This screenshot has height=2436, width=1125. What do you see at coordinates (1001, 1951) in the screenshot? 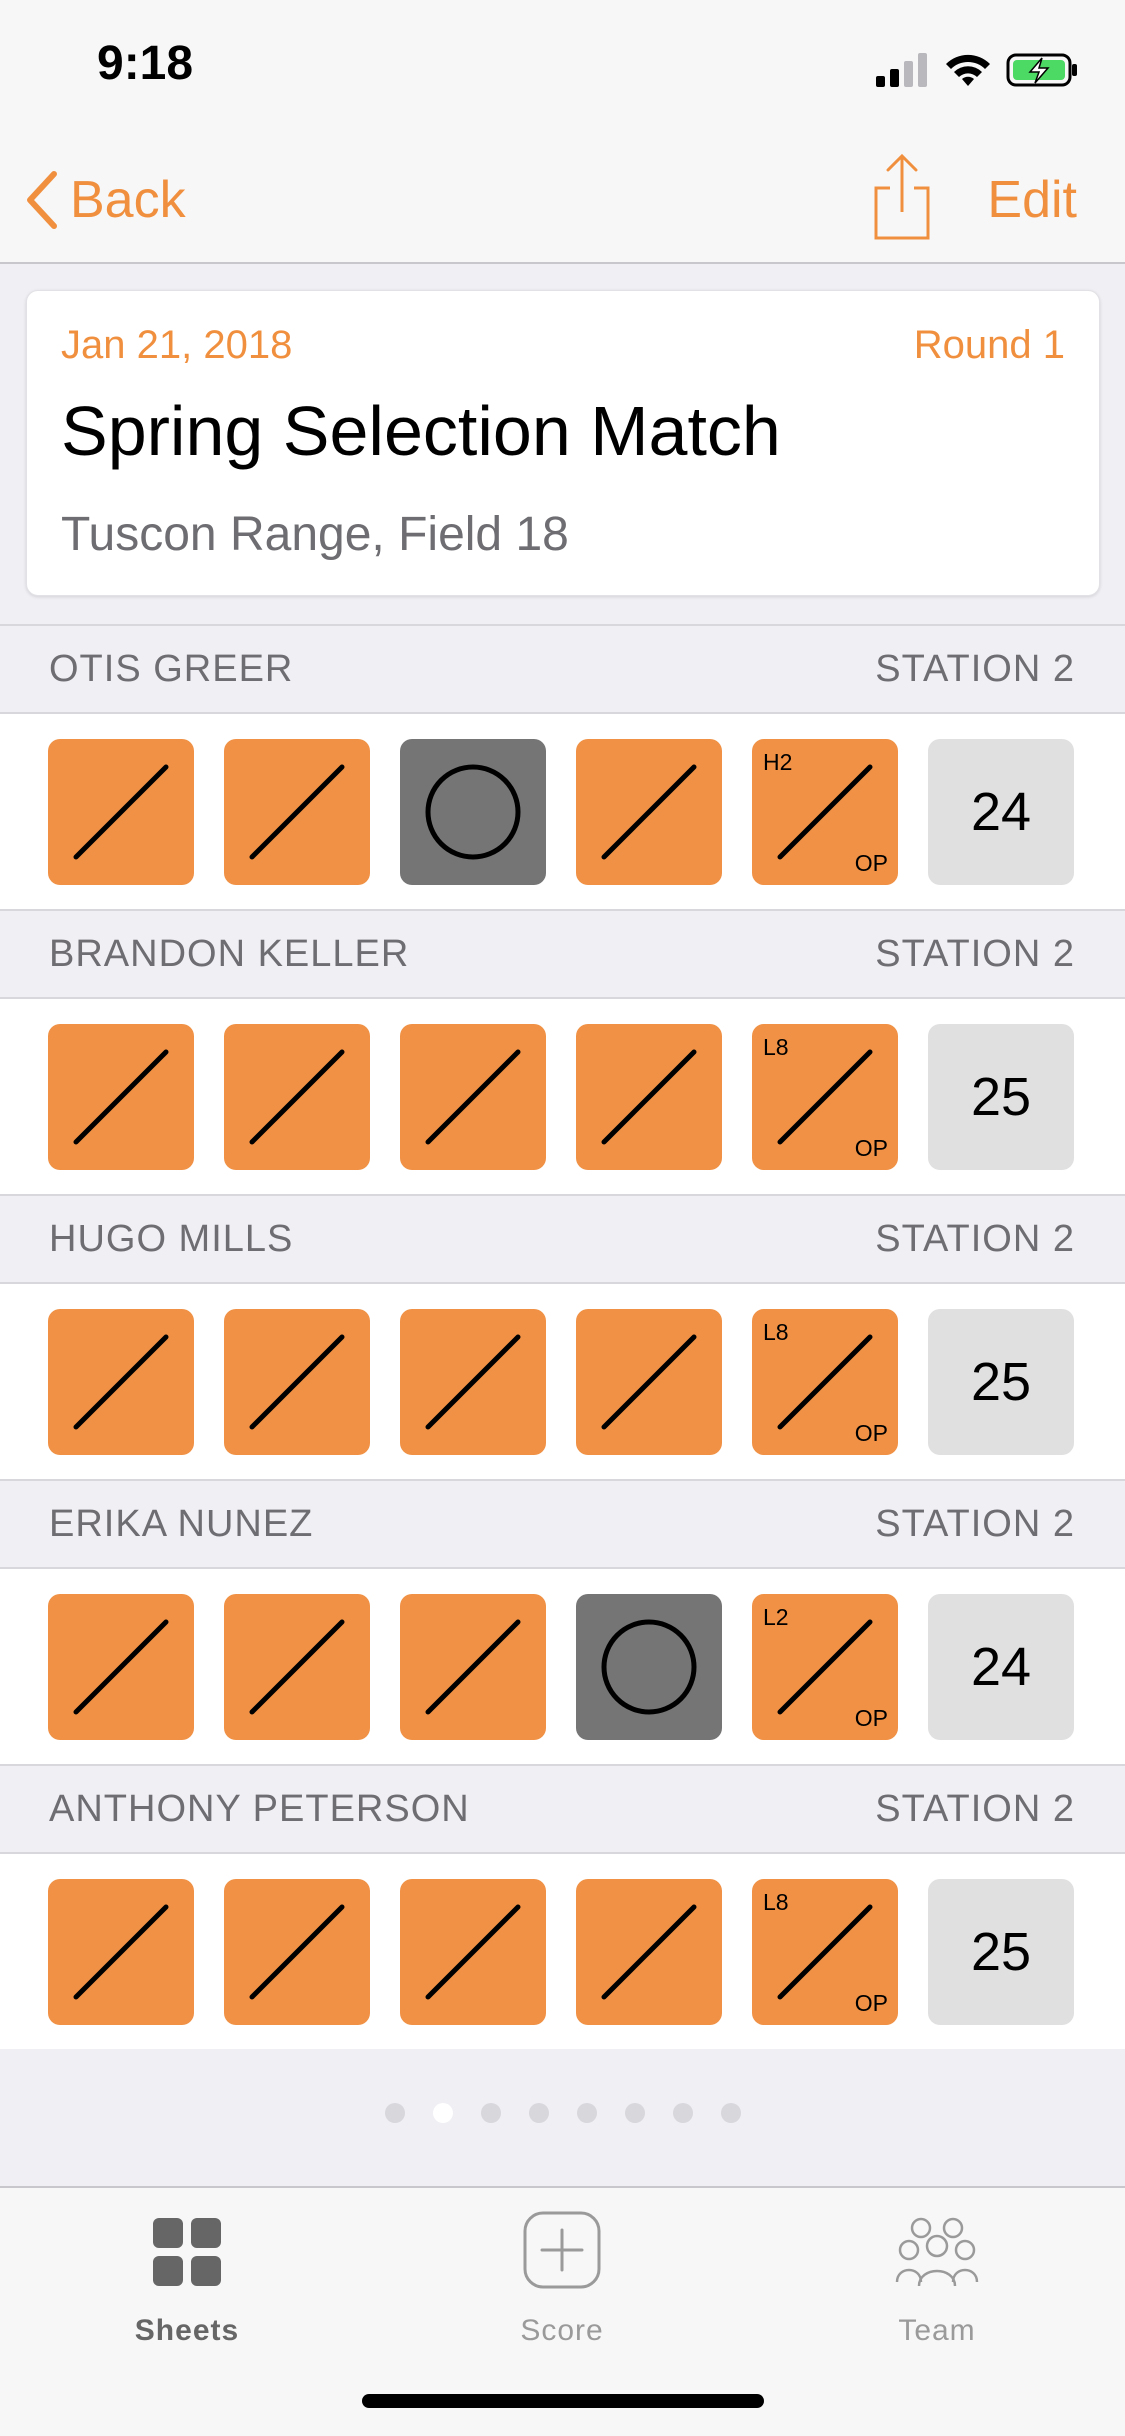
I see `score-total: 25` at bounding box center [1001, 1951].